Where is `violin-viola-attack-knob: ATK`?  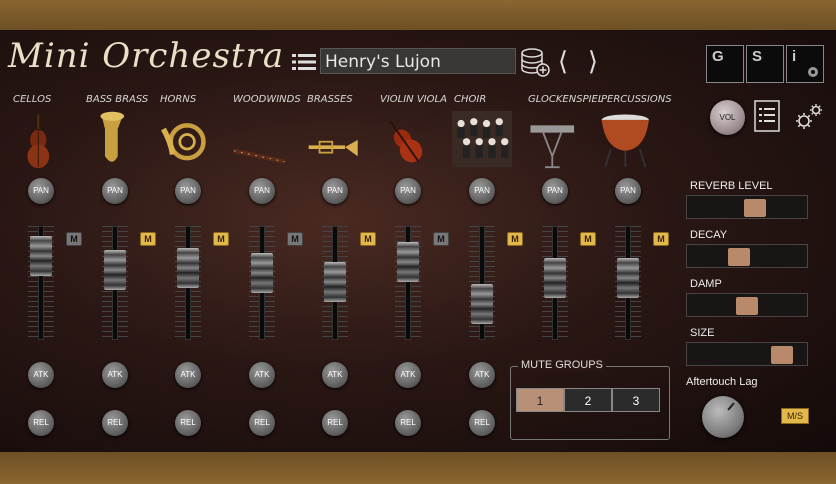 violin-viola-attack-knob: ATK is located at coordinates (408, 375).